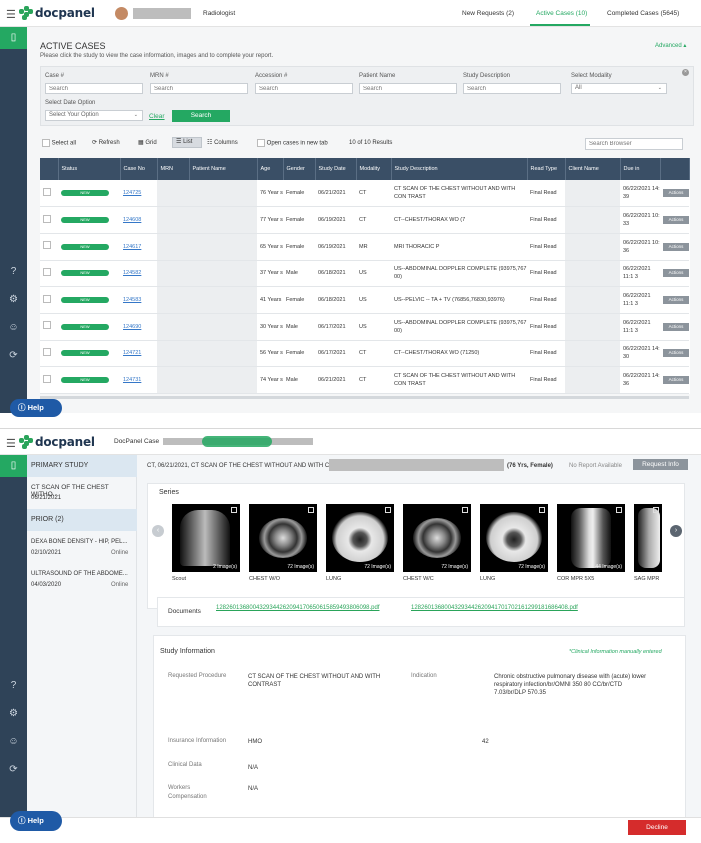 The width and height of the screenshot is (701, 843). I want to click on case-number-link: 124690, so click(138, 327).